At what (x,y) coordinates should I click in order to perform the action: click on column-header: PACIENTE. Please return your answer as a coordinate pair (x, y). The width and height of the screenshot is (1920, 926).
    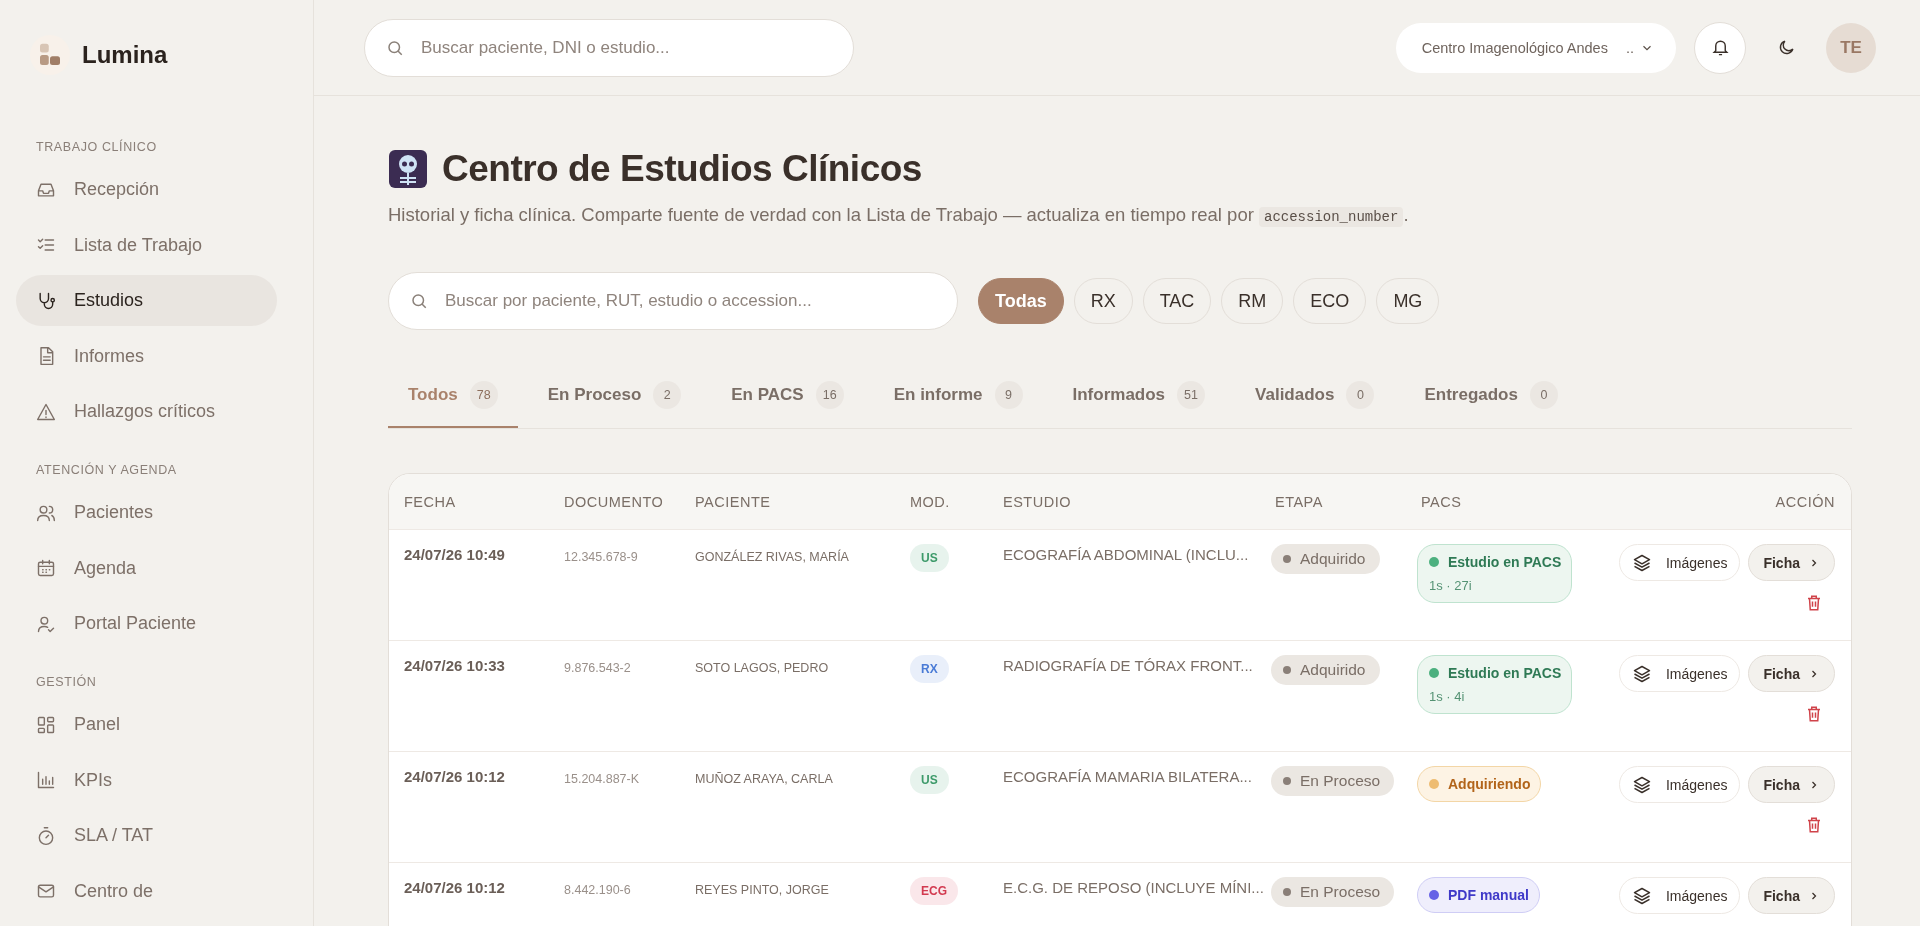
    Looking at the image, I should click on (733, 501).